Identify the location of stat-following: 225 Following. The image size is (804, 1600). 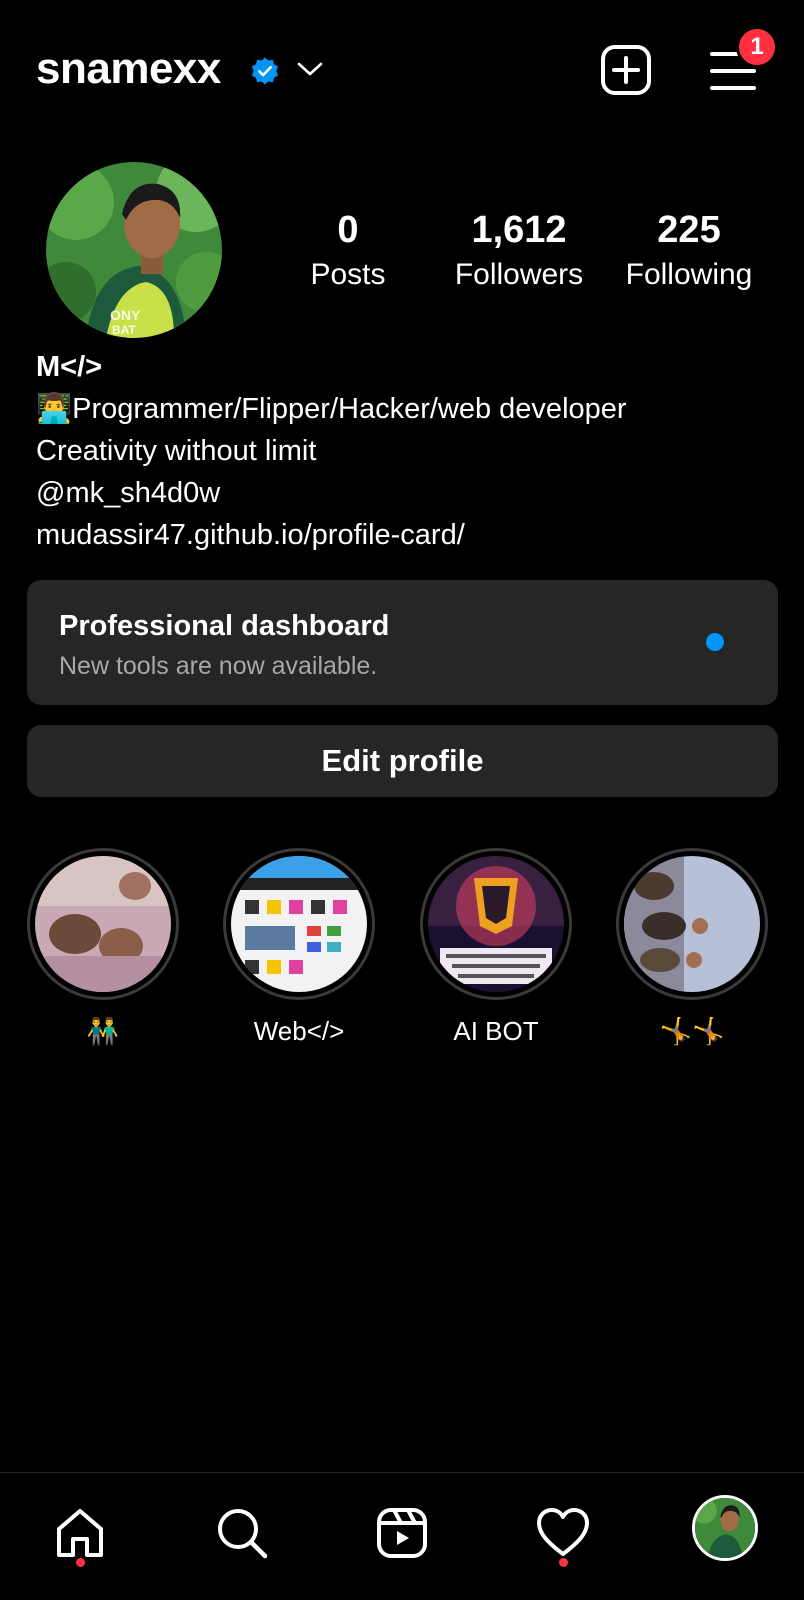
(689, 253).